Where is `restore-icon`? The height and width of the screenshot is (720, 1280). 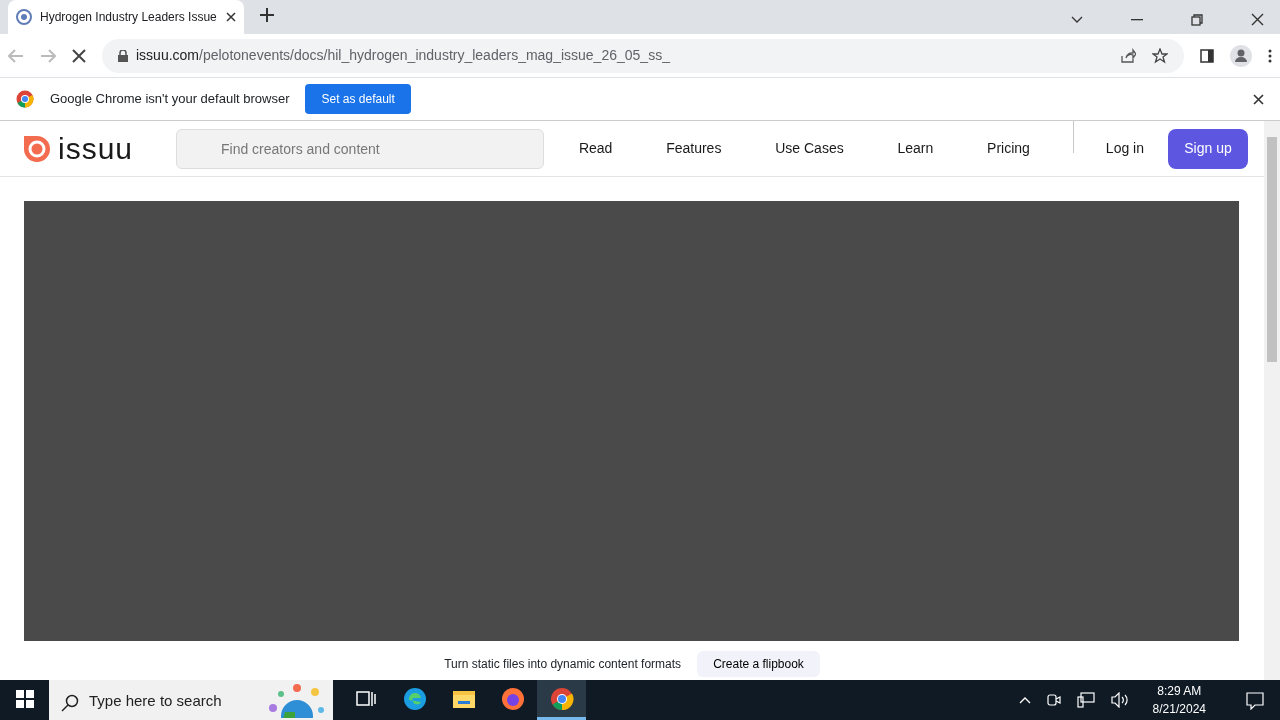
restore-icon is located at coordinates (1197, 19).